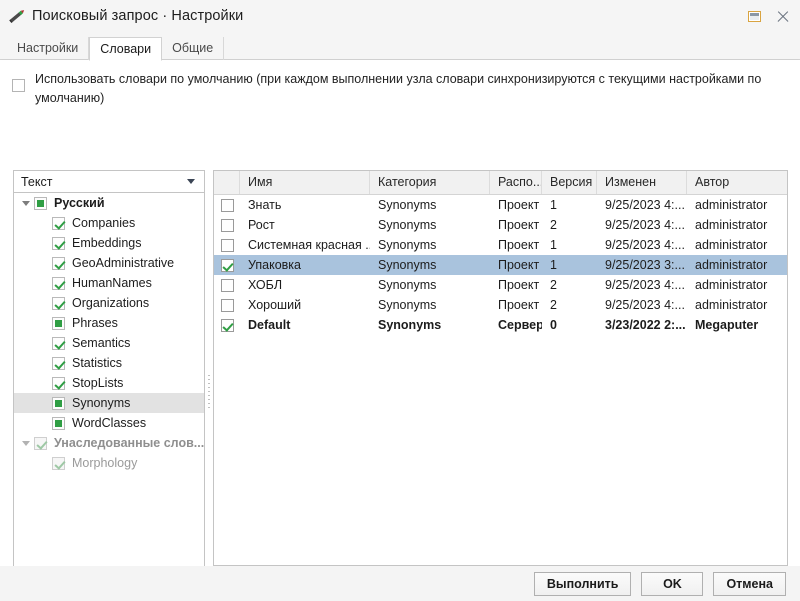 The image size is (800, 601). I want to click on tree-item-label: Русский, so click(79, 203).